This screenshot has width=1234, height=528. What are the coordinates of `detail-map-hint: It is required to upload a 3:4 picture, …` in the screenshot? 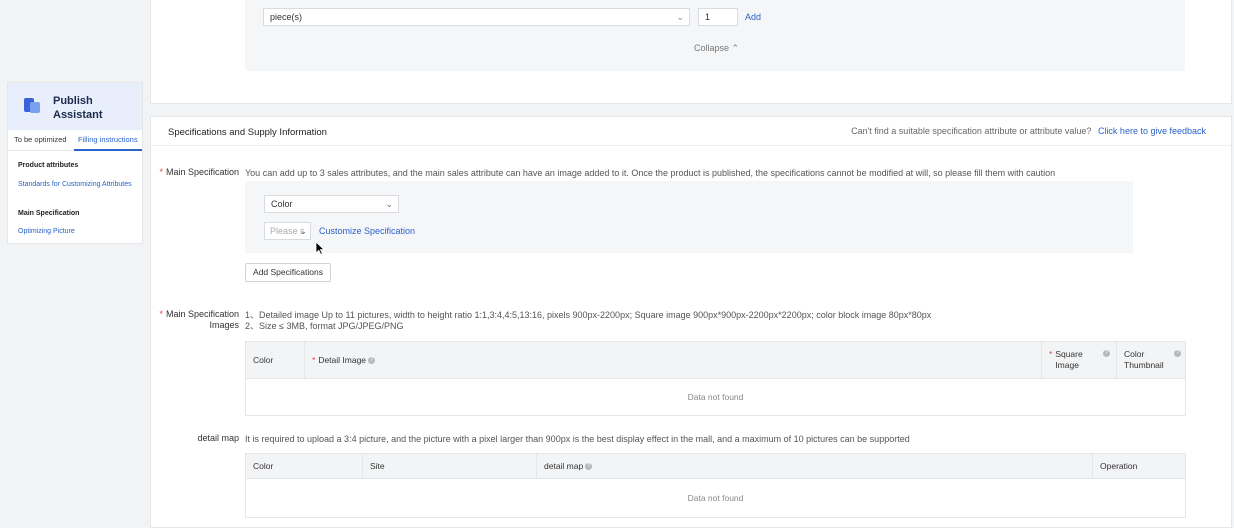 It's located at (577, 439).